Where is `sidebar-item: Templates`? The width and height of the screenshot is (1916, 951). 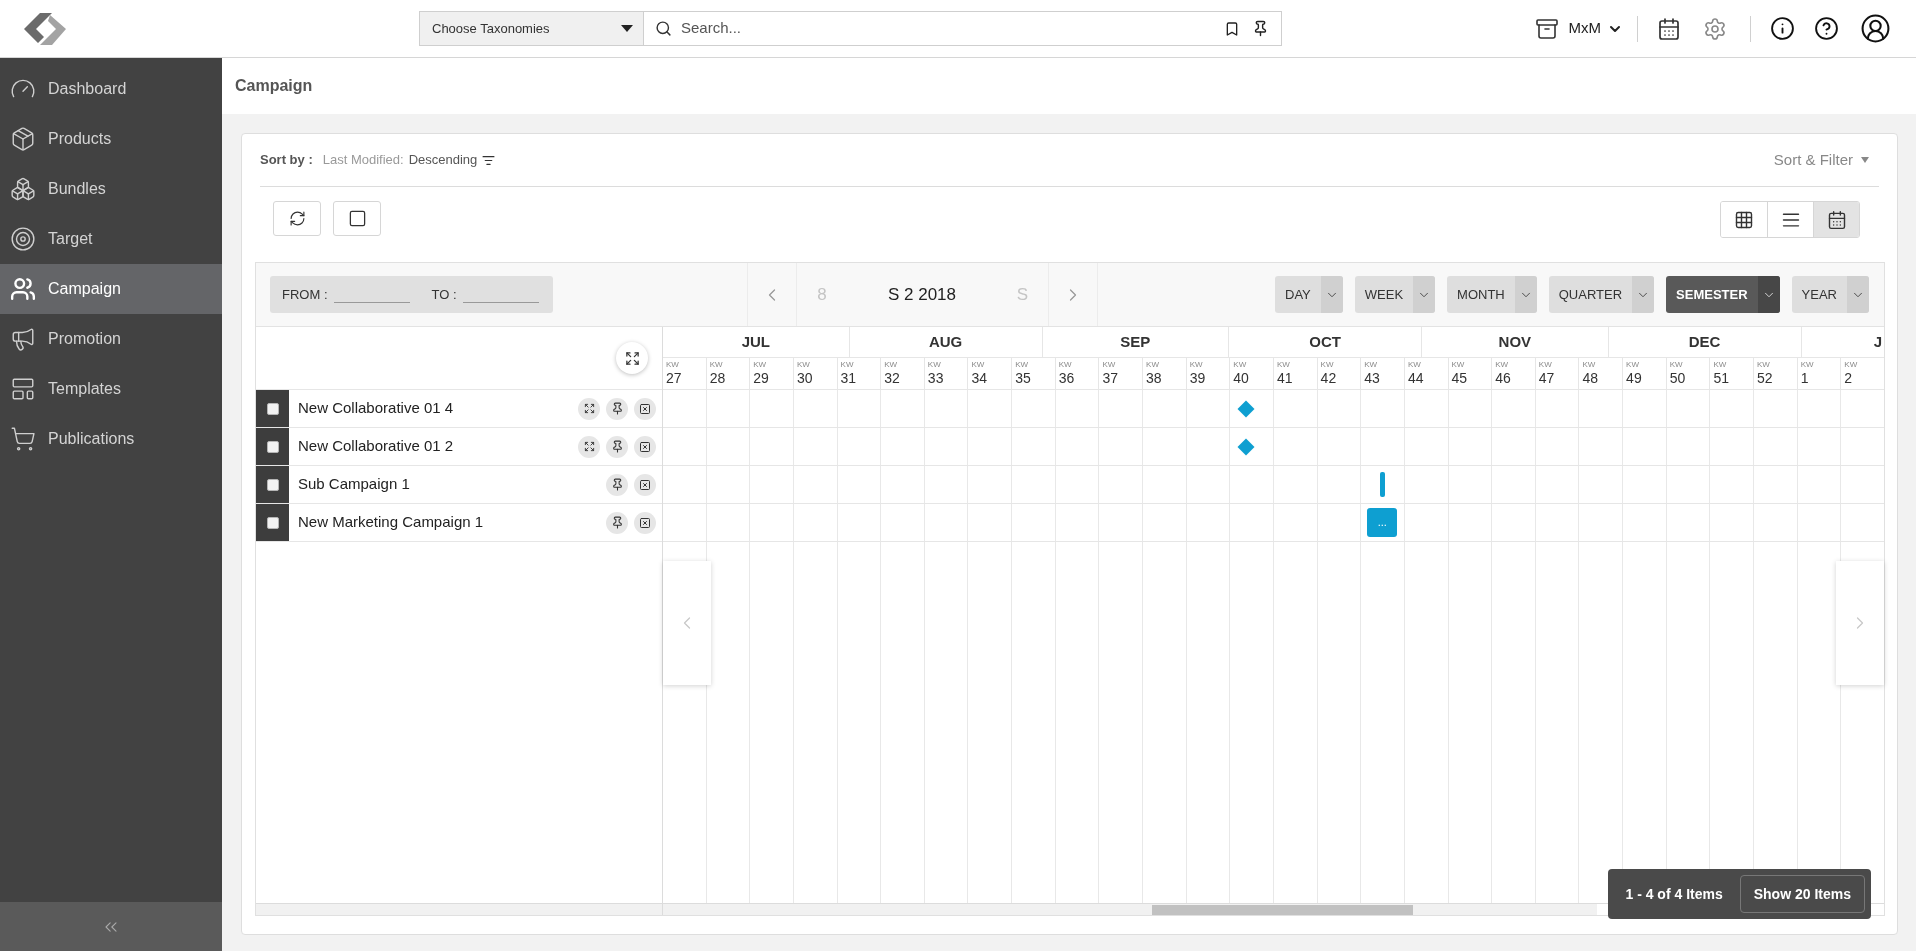 sidebar-item: Templates is located at coordinates (111, 389).